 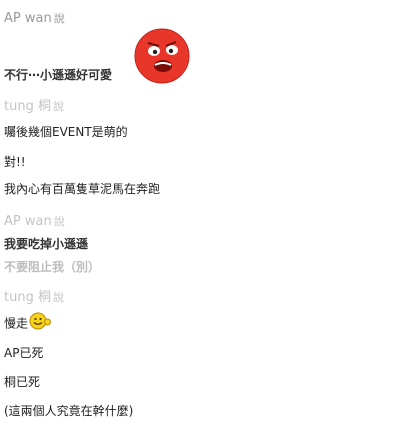 What do you see at coordinates (46, 244) in the screenshot?
I see `message-text: 我要吃掉小遜遜` at bounding box center [46, 244].